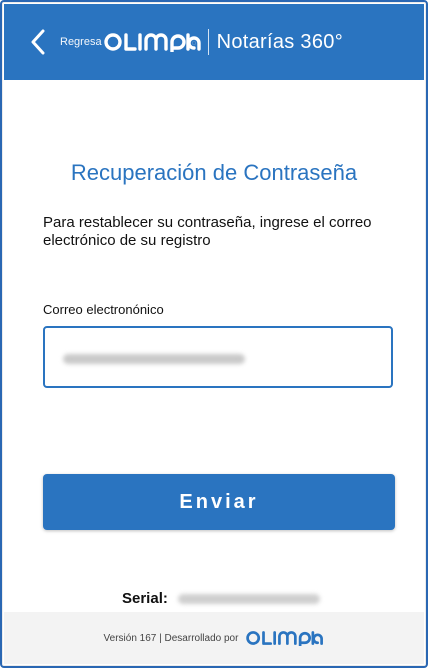  I want to click on email-field, so click(218, 357).